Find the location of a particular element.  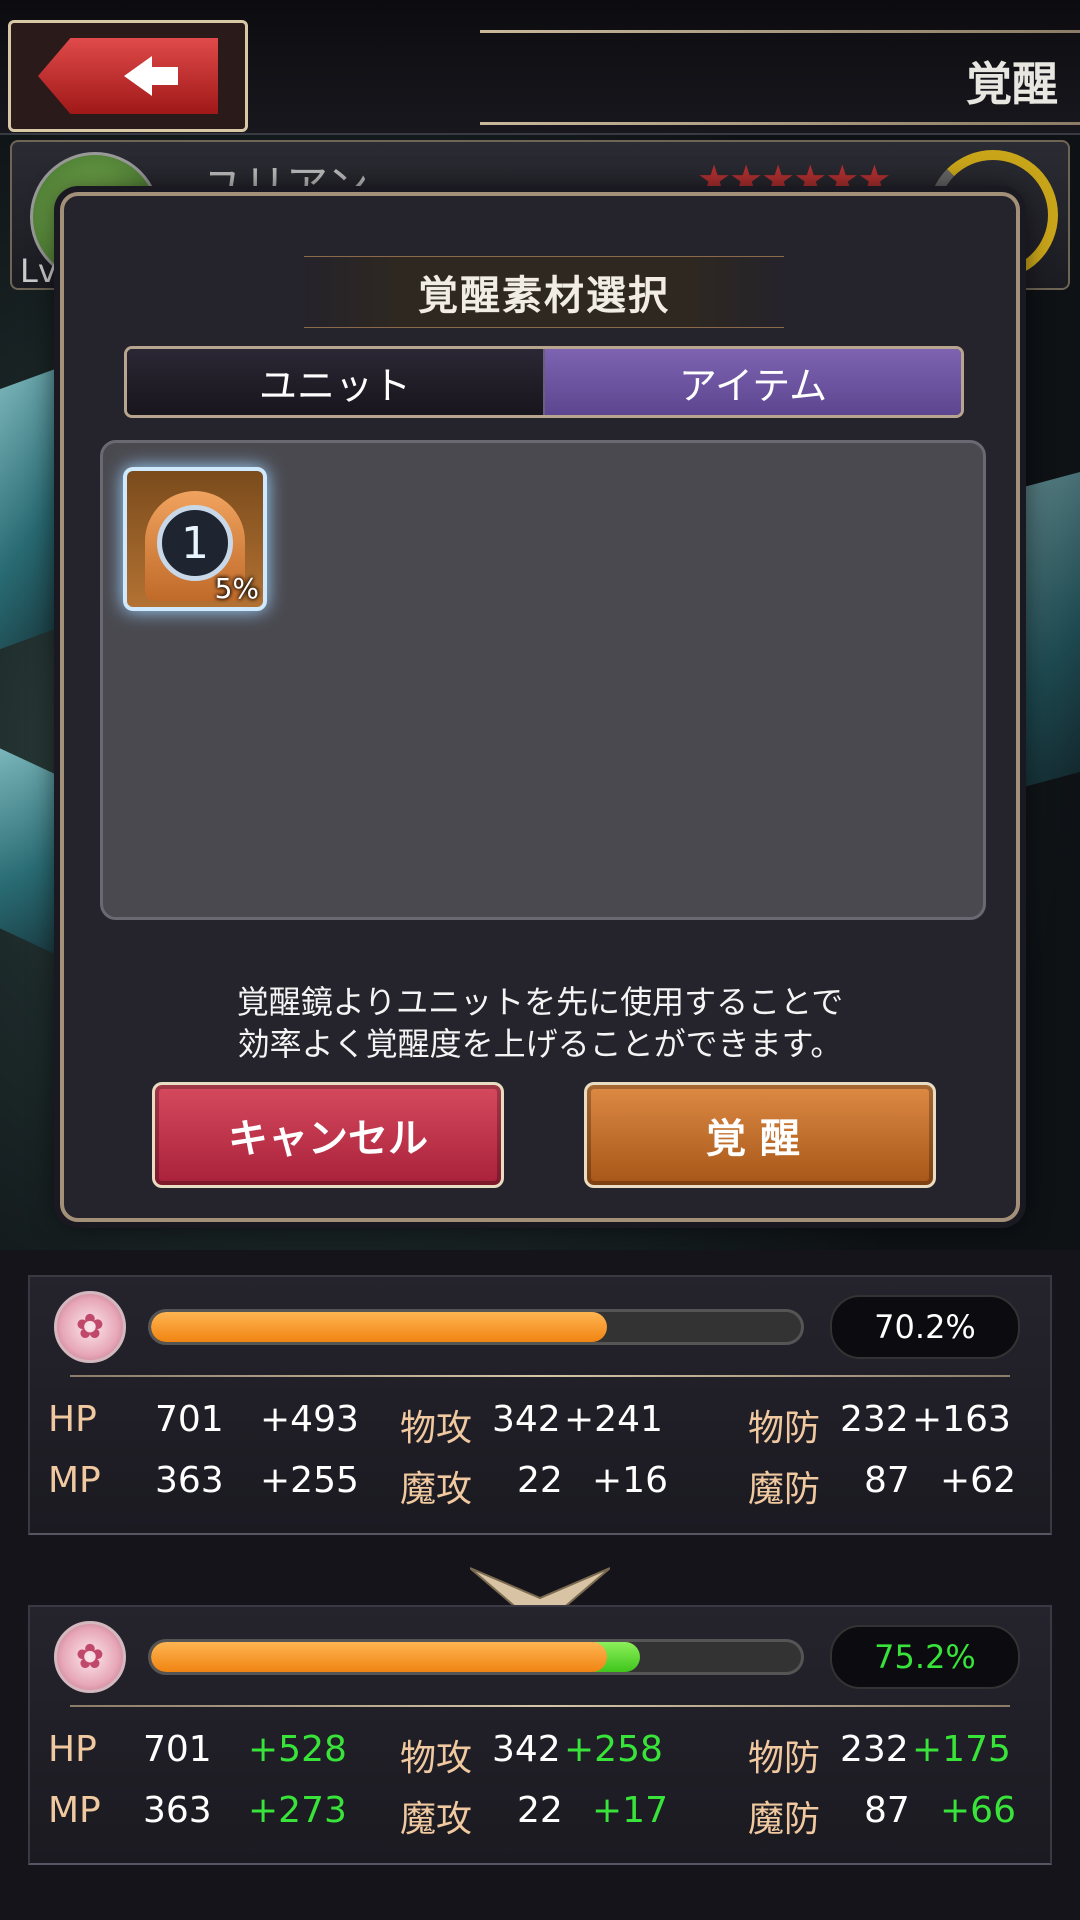

awakening-gauge-current is located at coordinates (476, 1327).